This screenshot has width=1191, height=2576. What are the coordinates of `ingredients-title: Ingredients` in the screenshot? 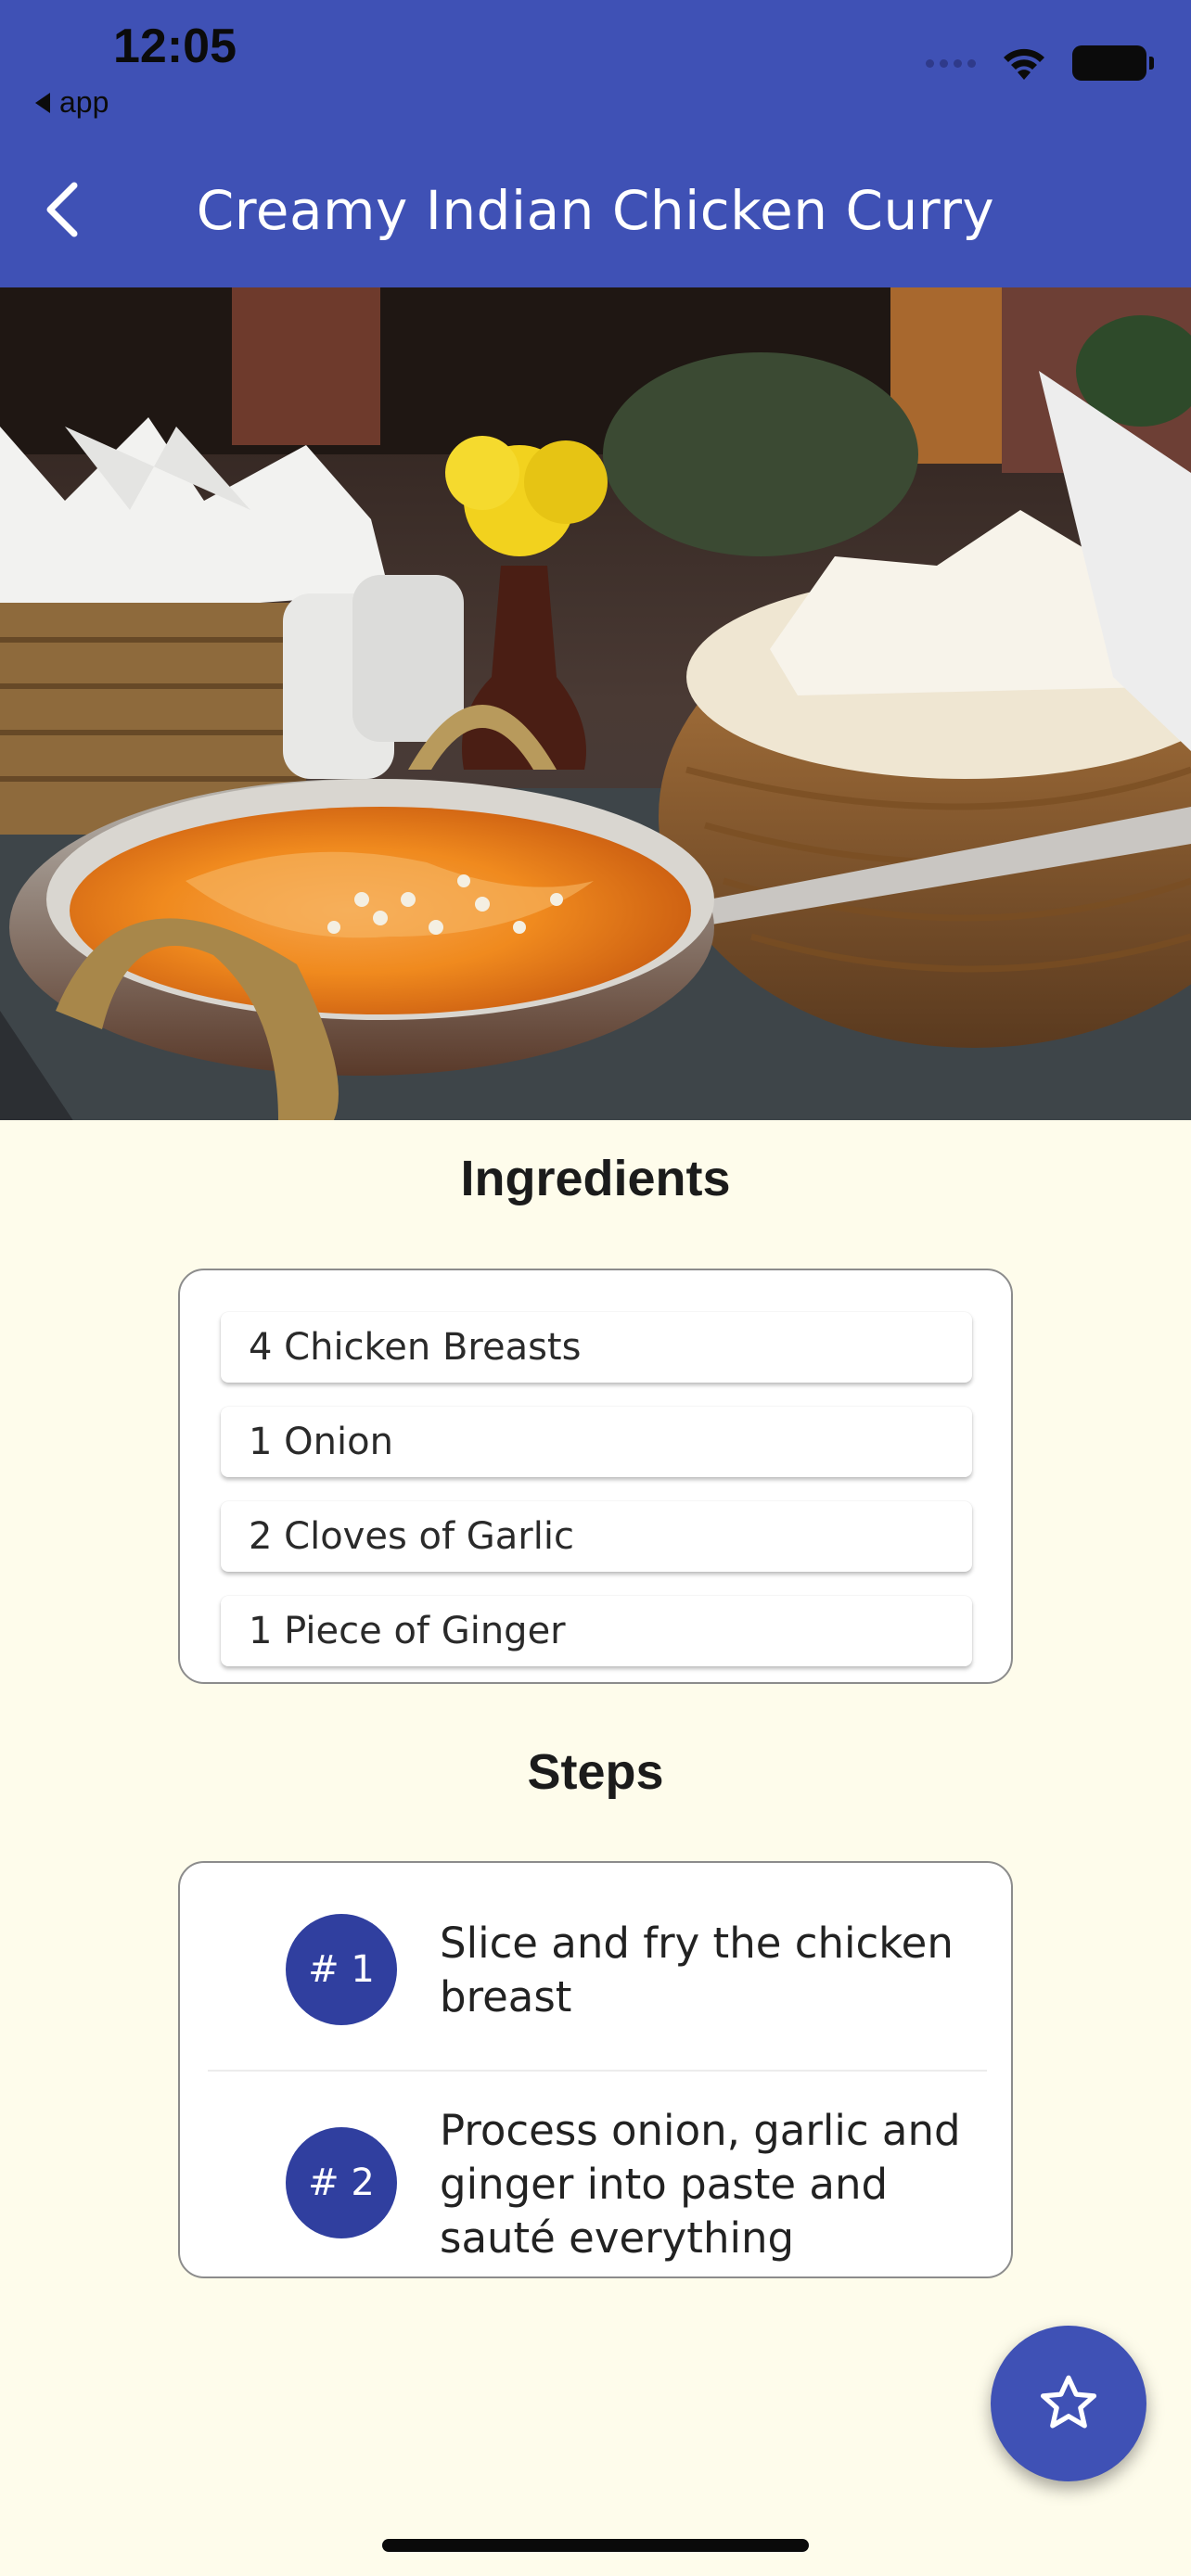 It's located at (595, 1178).